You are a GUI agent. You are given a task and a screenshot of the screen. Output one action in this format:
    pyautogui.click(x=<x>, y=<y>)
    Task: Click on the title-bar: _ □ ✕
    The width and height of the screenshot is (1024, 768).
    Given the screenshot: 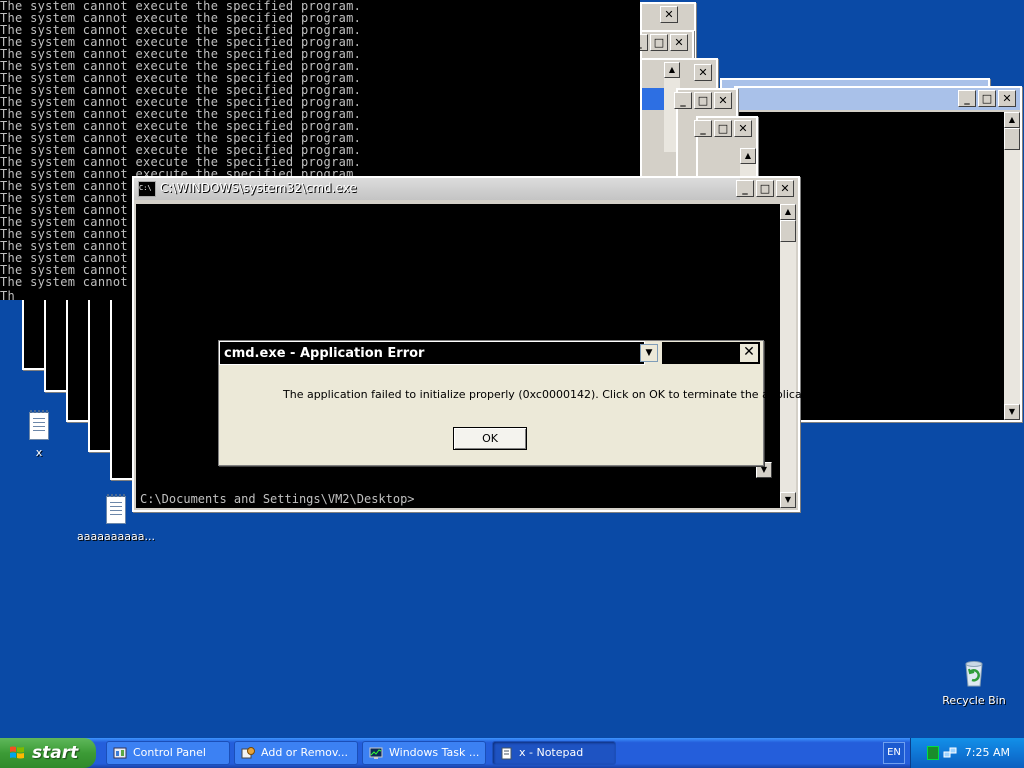 What is the action you would take?
    pyautogui.click(x=878, y=99)
    